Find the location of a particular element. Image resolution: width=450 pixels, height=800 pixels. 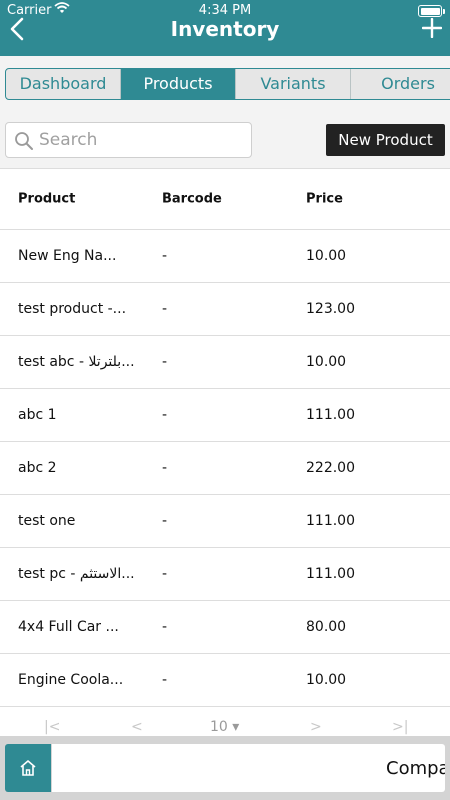

page-title: Inventory is located at coordinates (225, 29).